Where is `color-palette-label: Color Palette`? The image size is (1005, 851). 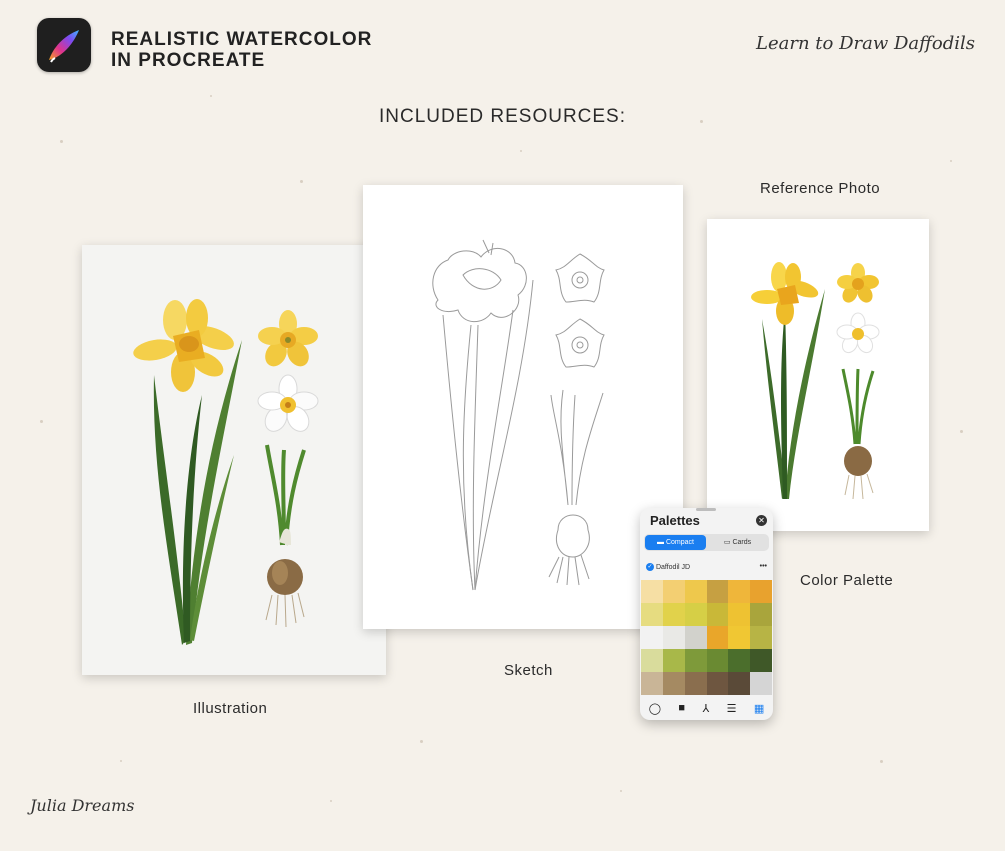
color-palette-label: Color Palette is located at coordinates (847, 580).